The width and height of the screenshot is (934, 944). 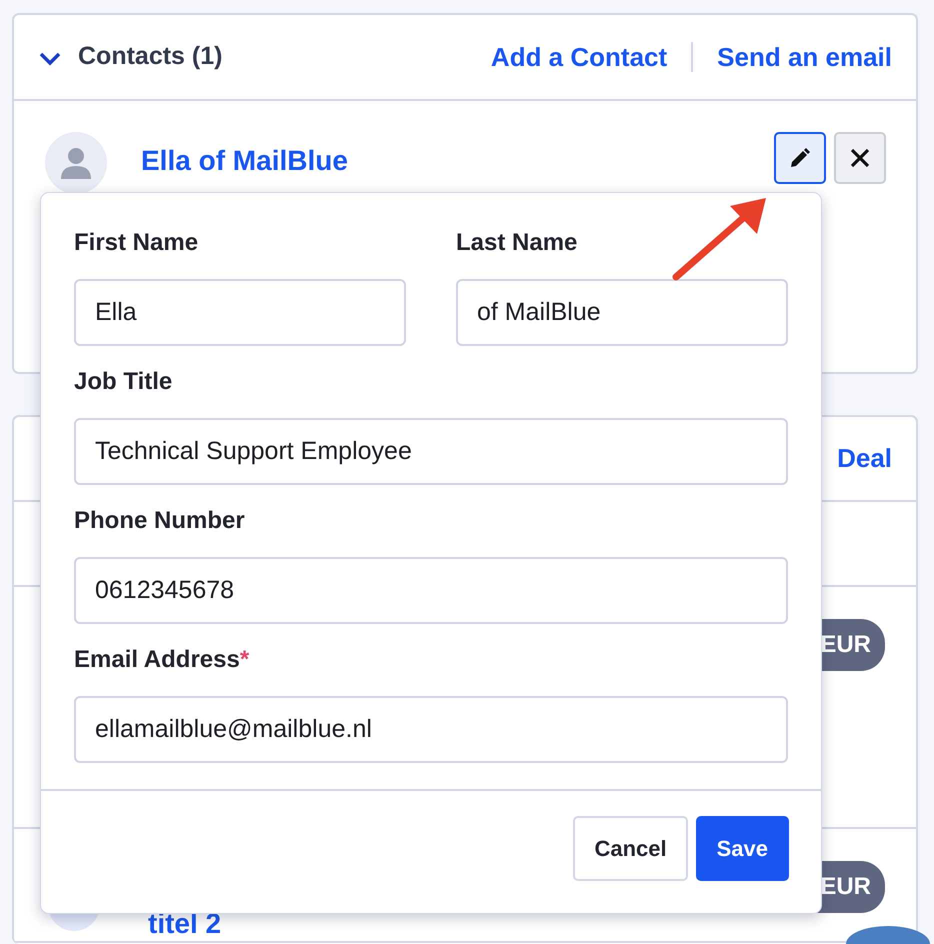 What do you see at coordinates (804, 57) in the screenshot?
I see `action-link: Send an email` at bounding box center [804, 57].